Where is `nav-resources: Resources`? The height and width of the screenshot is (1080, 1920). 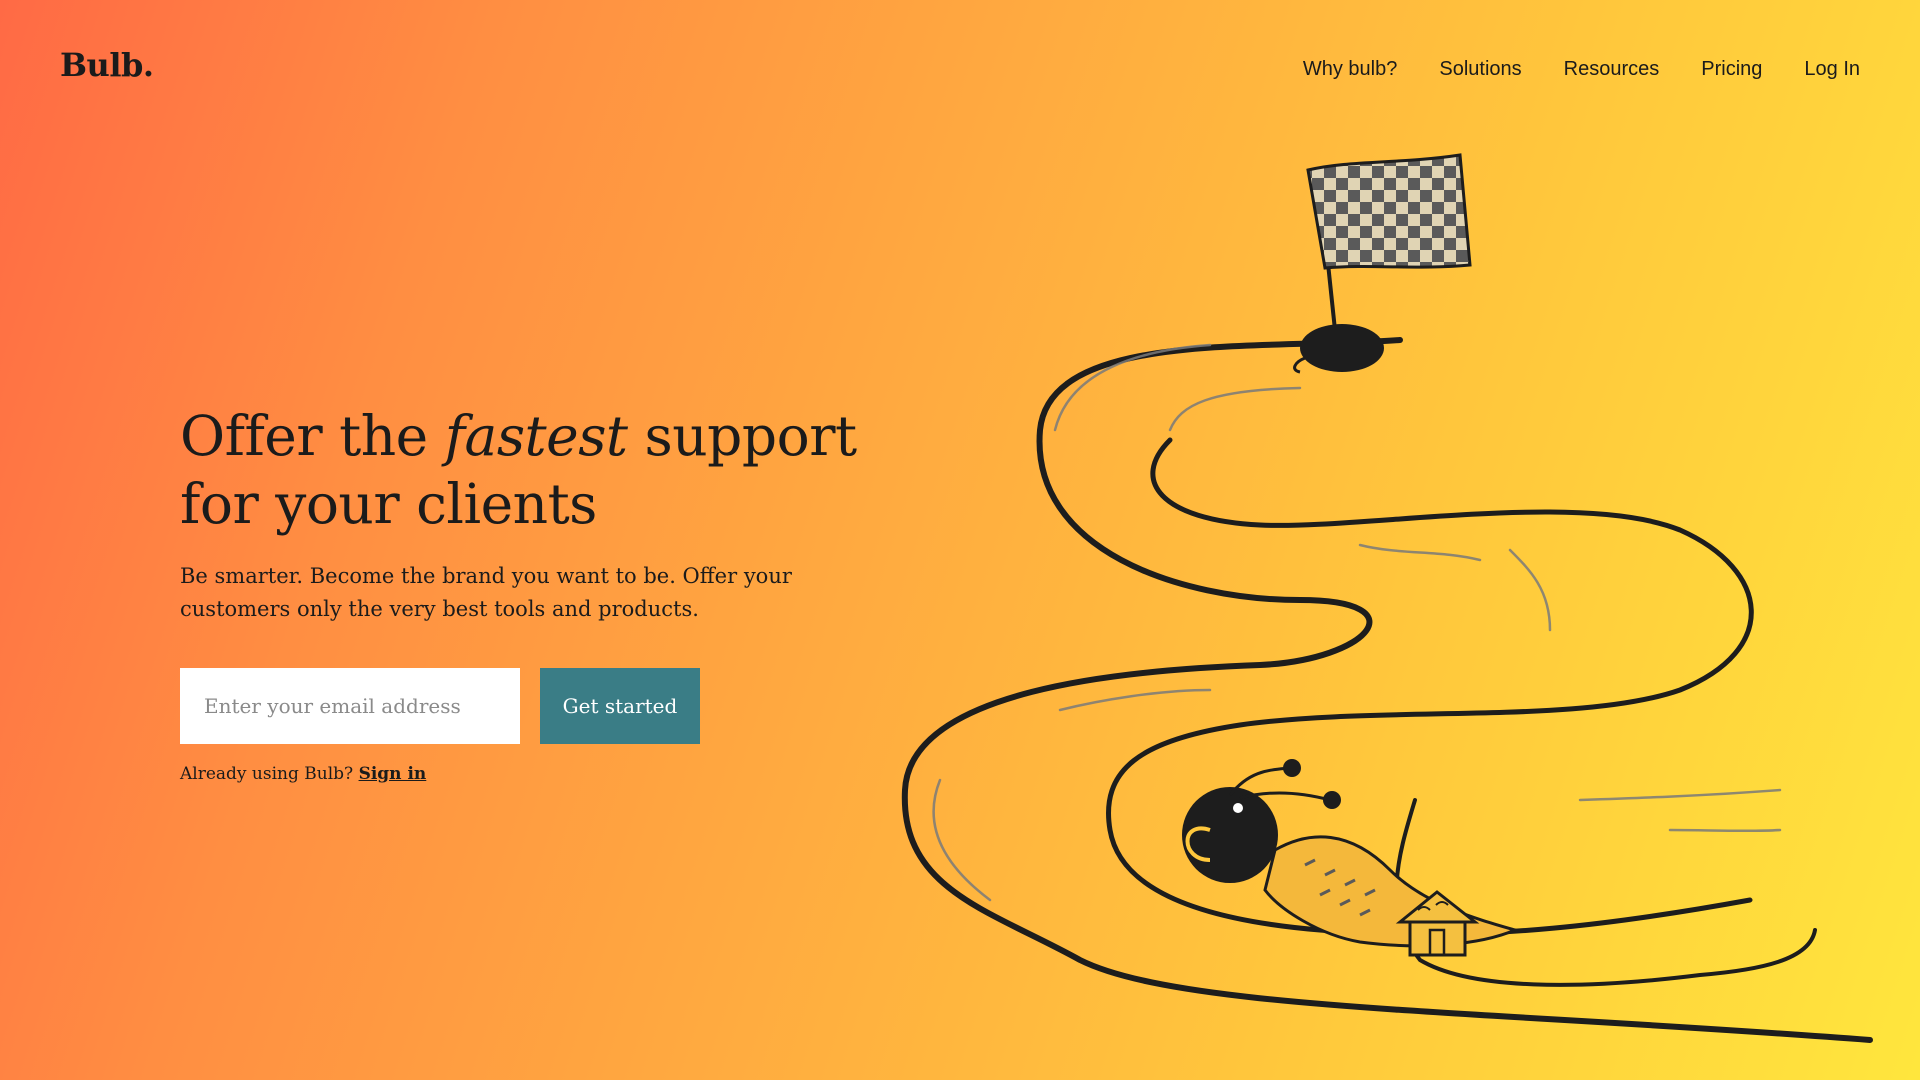 nav-resources: Resources is located at coordinates (1612, 69).